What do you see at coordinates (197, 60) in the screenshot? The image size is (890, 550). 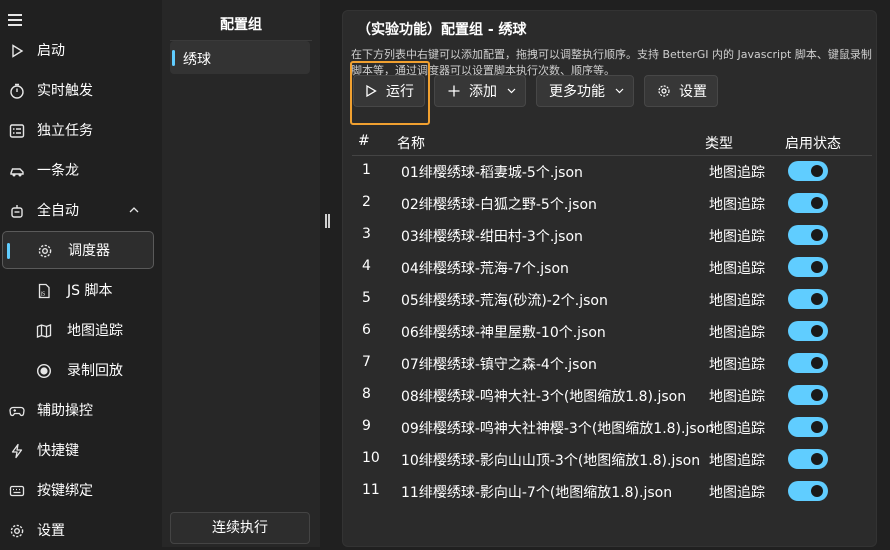 I see `config-group-label: 绣球` at bounding box center [197, 60].